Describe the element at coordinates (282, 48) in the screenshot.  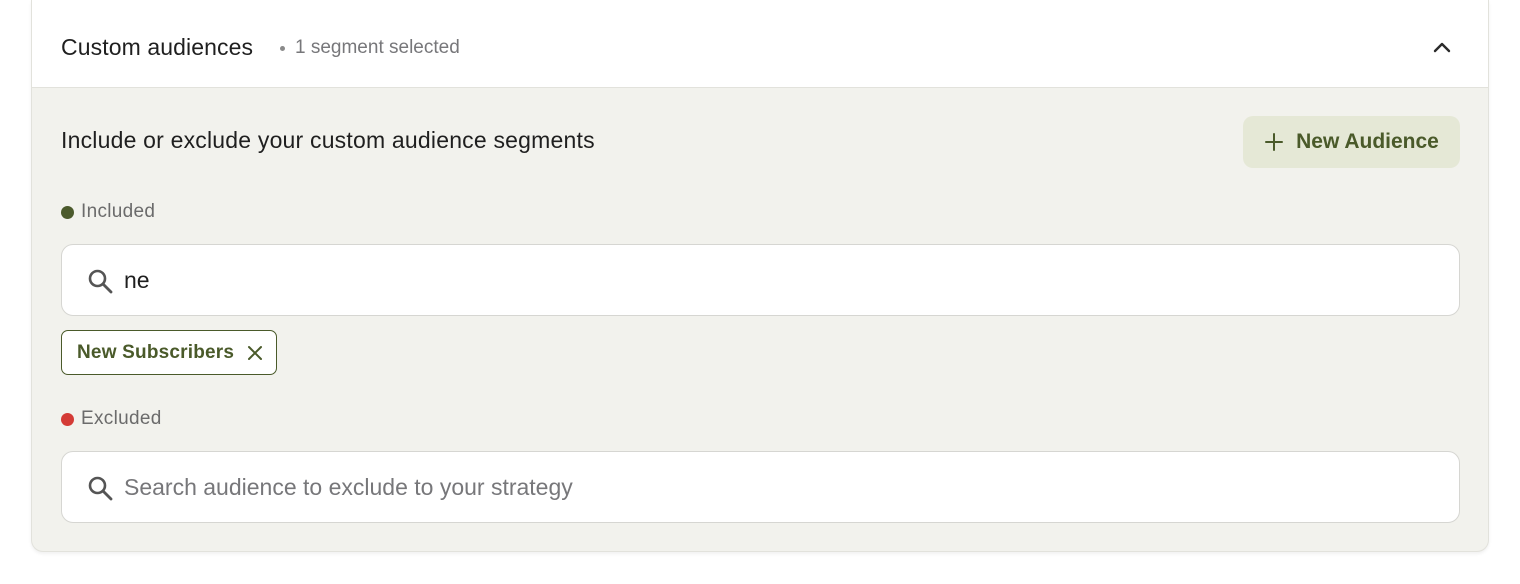
I see `separator-dot` at that location.